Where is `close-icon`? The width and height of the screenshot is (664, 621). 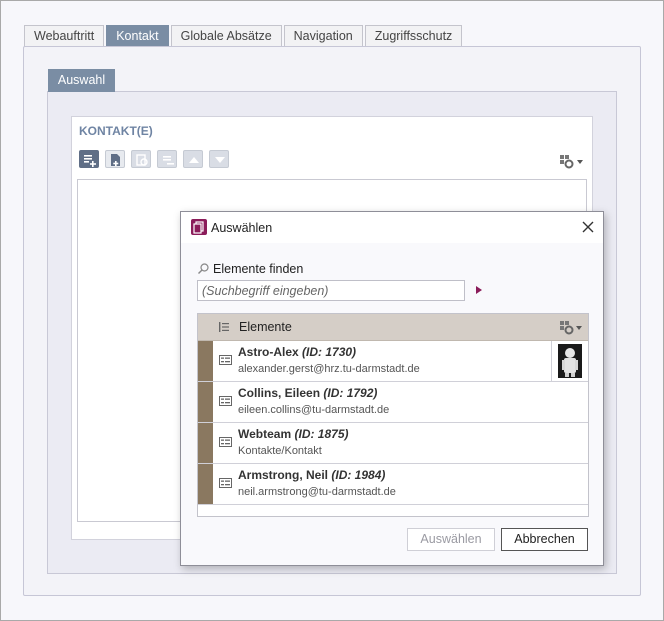
close-icon is located at coordinates (588, 227).